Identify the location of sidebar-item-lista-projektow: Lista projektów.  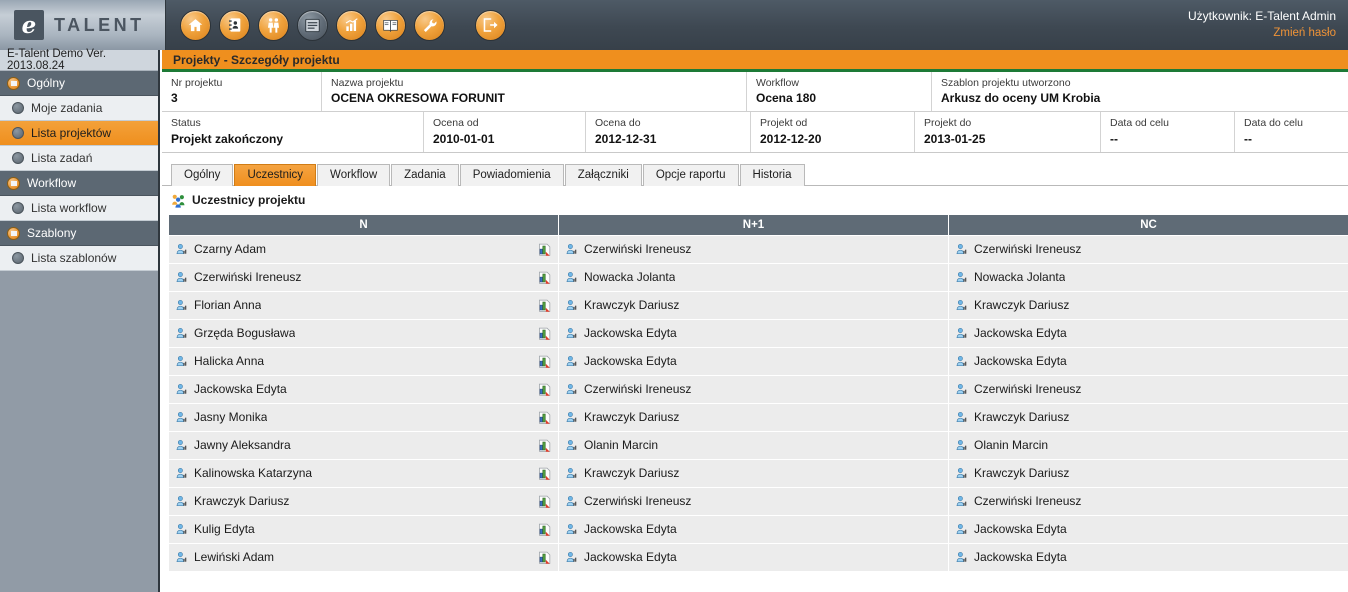
(79, 133).